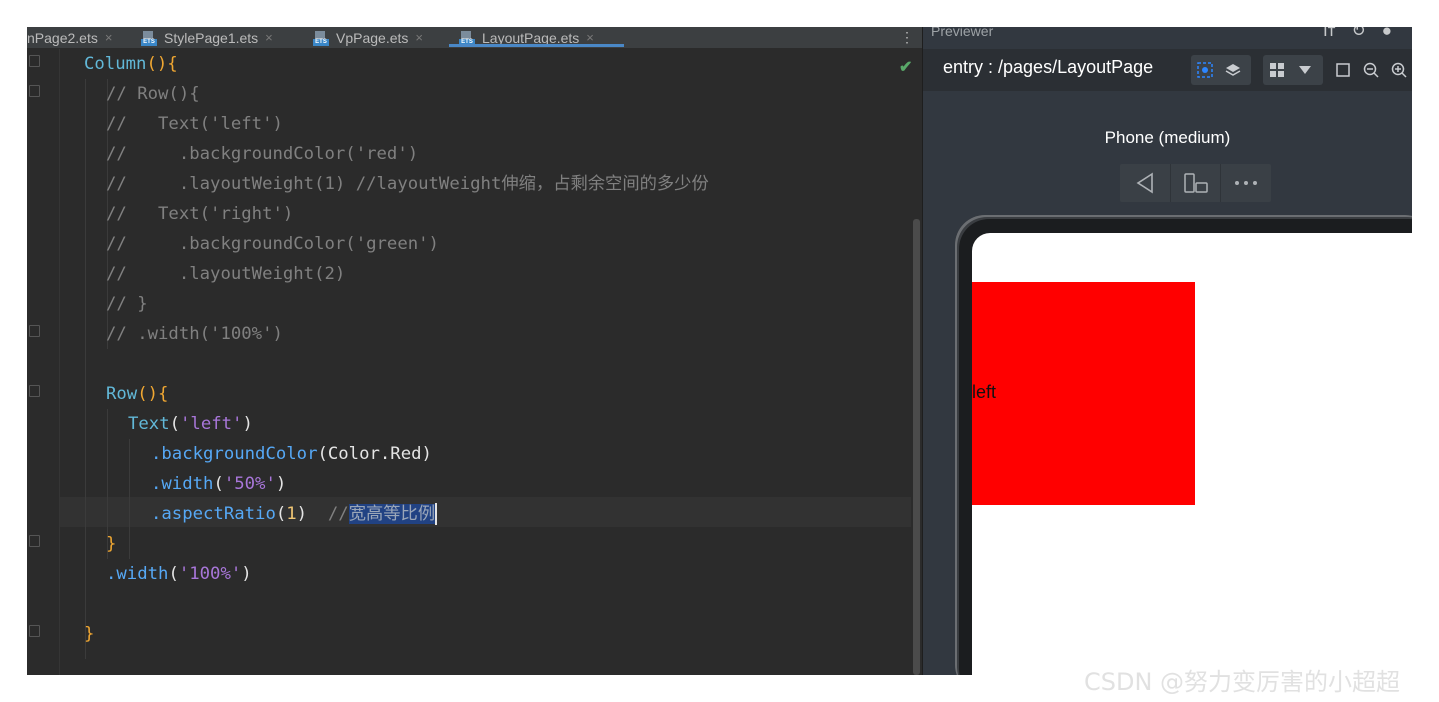  What do you see at coordinates (1387, 34) in the screenshot?
I see `pin-icon: ●` at bounding box center [1387, 34].